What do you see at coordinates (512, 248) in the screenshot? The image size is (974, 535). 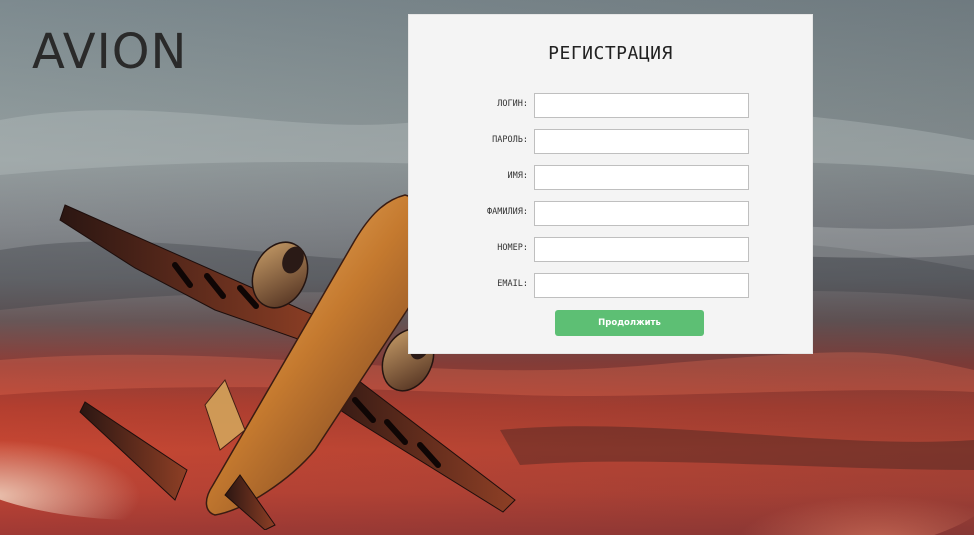 I see `phone-label: НОМЕР:` at bounding box center [512, 248].